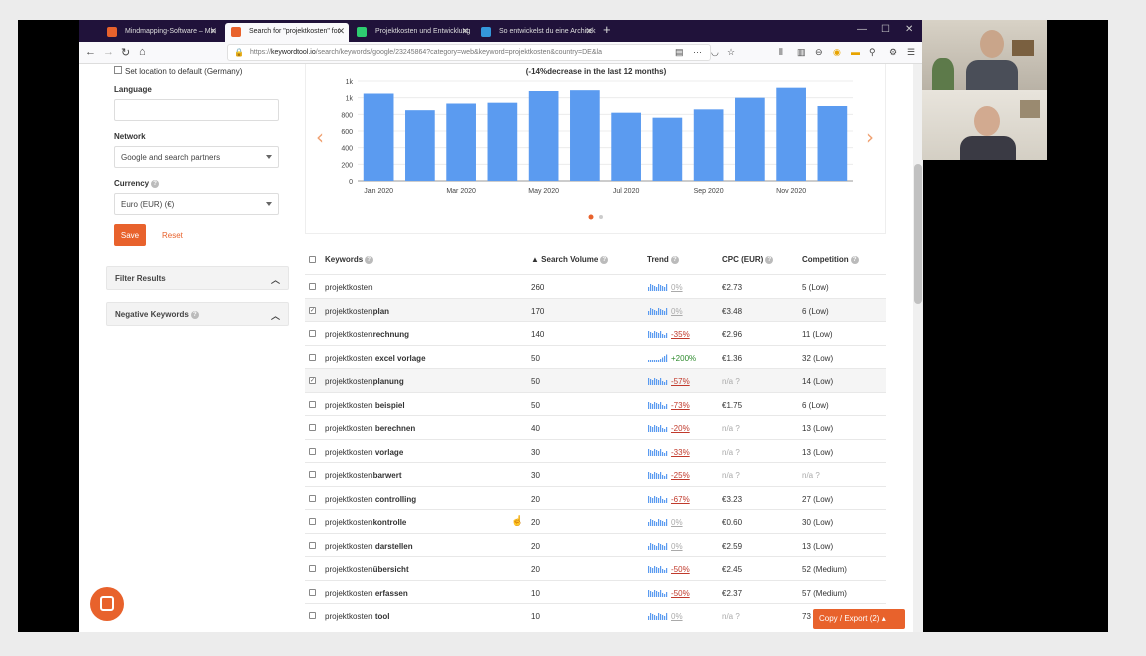  Describe the element at coordinates (118, 70) in the screenshot. I see `location-default-checkbox` at that location.